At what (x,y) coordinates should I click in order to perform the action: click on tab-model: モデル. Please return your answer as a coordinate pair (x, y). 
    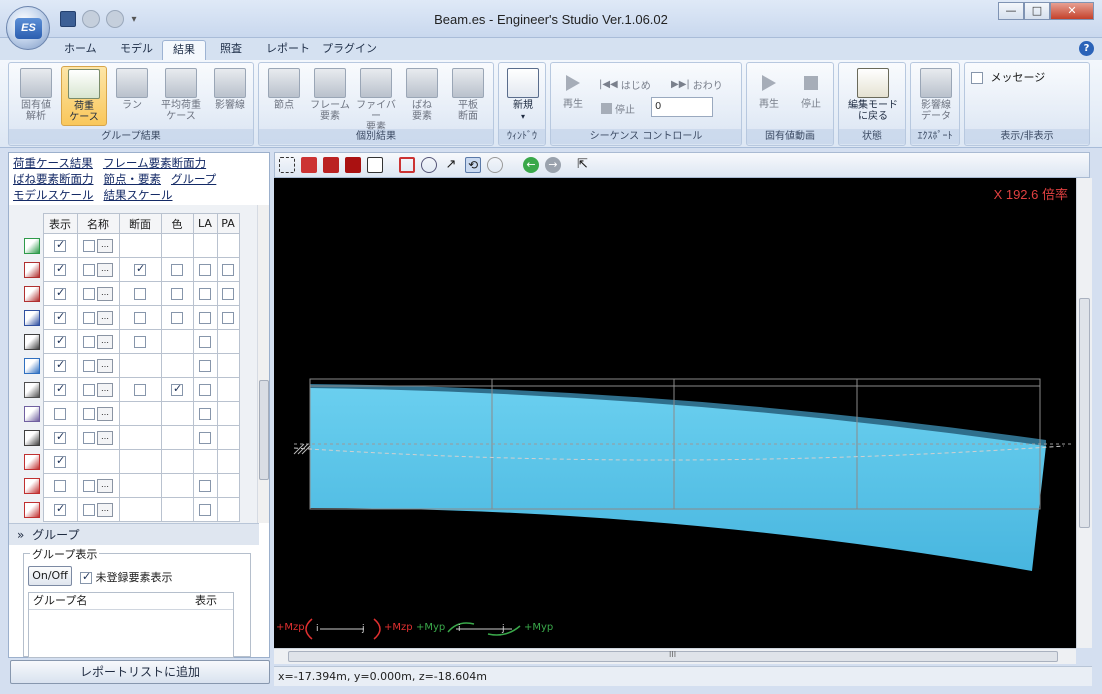
    Looking at the image, I should click on (136, 50).